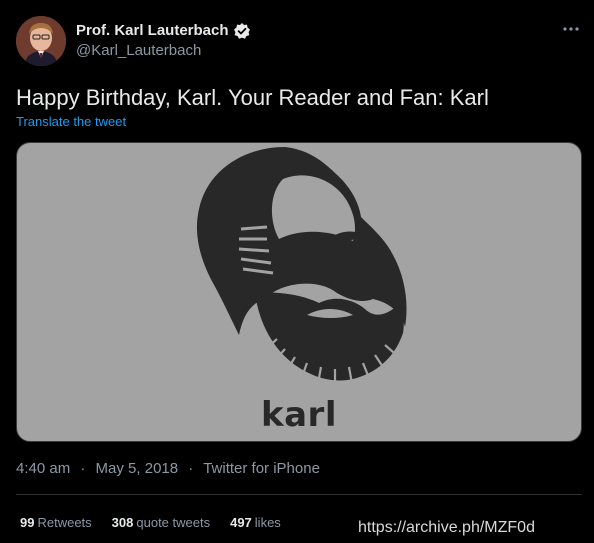 Image resolution: width=594 pixels, height=543 pixels. What do you see at coordinates (267, 522) in the screenshot?
I see `likes-label: likes` at bounding box center [267, 522].